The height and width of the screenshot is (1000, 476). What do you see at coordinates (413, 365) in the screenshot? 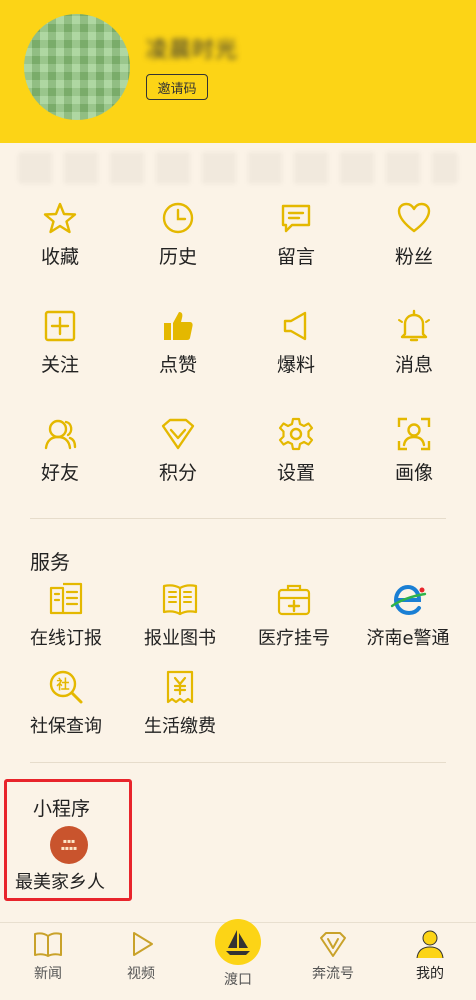
I see `grid-label: 消息` at bounding box center [413, 365].